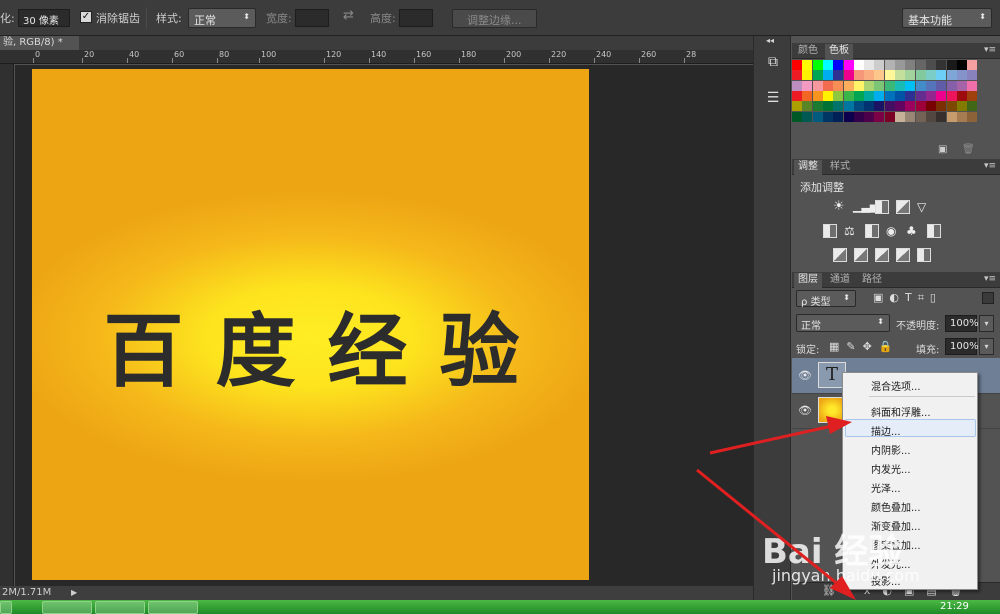 Image resolution: width=1000 pixels, height=614 pixels. Describe the element at coordinates (222, 18) in the screenshot. I see `style-dropdown: 正常 ⬍` at that location.